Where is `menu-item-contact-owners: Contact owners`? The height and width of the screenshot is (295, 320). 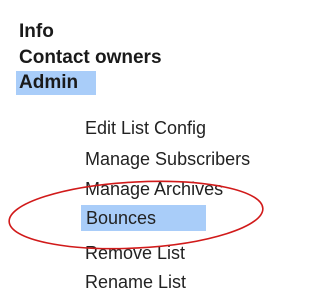
menu-item-contact-owners: Contact owners is located at coordinates (90, 58).